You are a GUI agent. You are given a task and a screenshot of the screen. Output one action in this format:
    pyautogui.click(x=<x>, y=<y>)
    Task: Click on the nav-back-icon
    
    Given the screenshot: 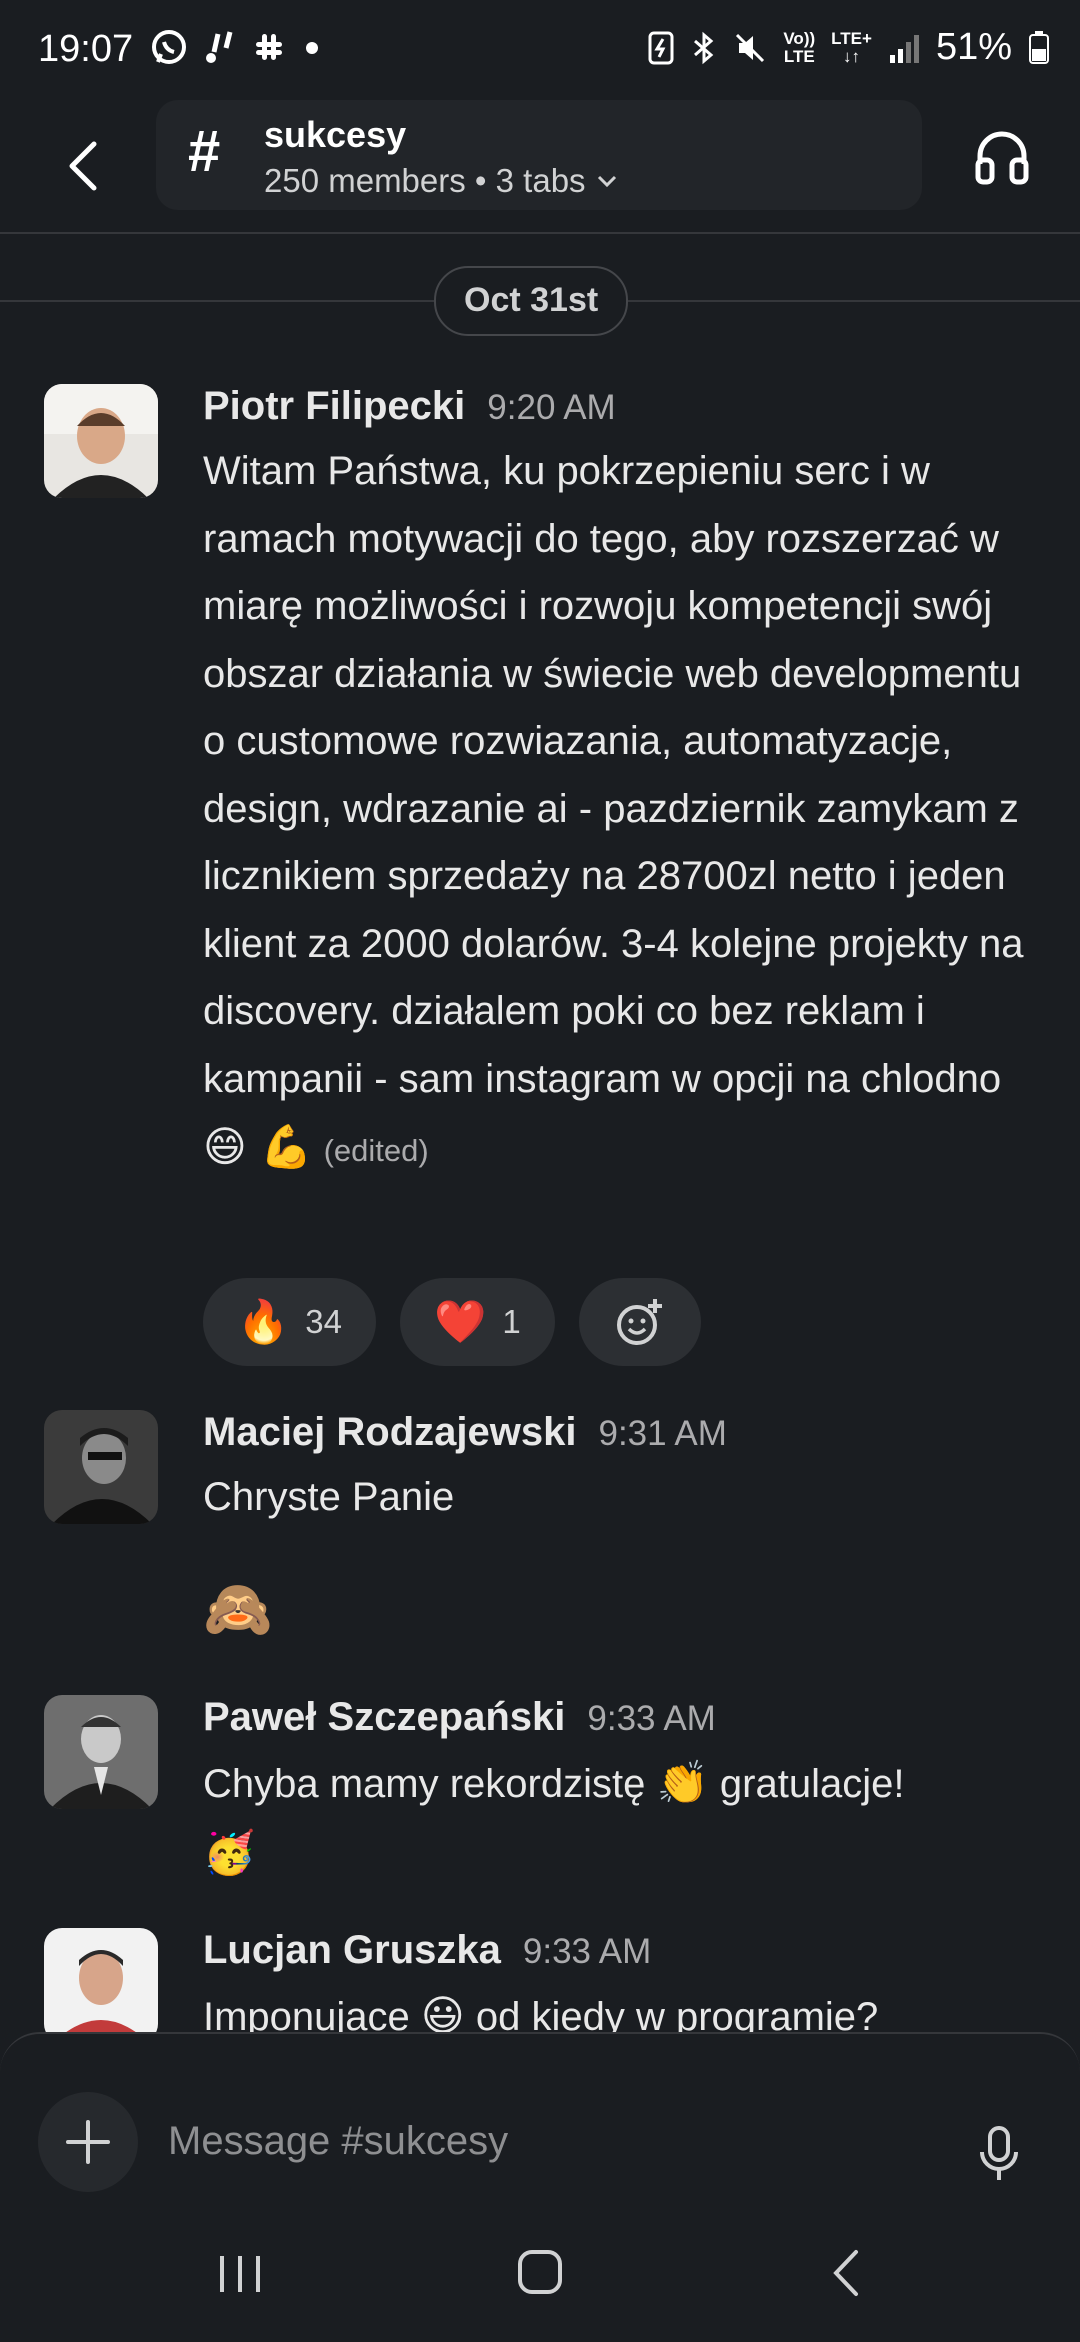 What is the action you would take?
    pyautogui.click(x=846, y=2273)
    